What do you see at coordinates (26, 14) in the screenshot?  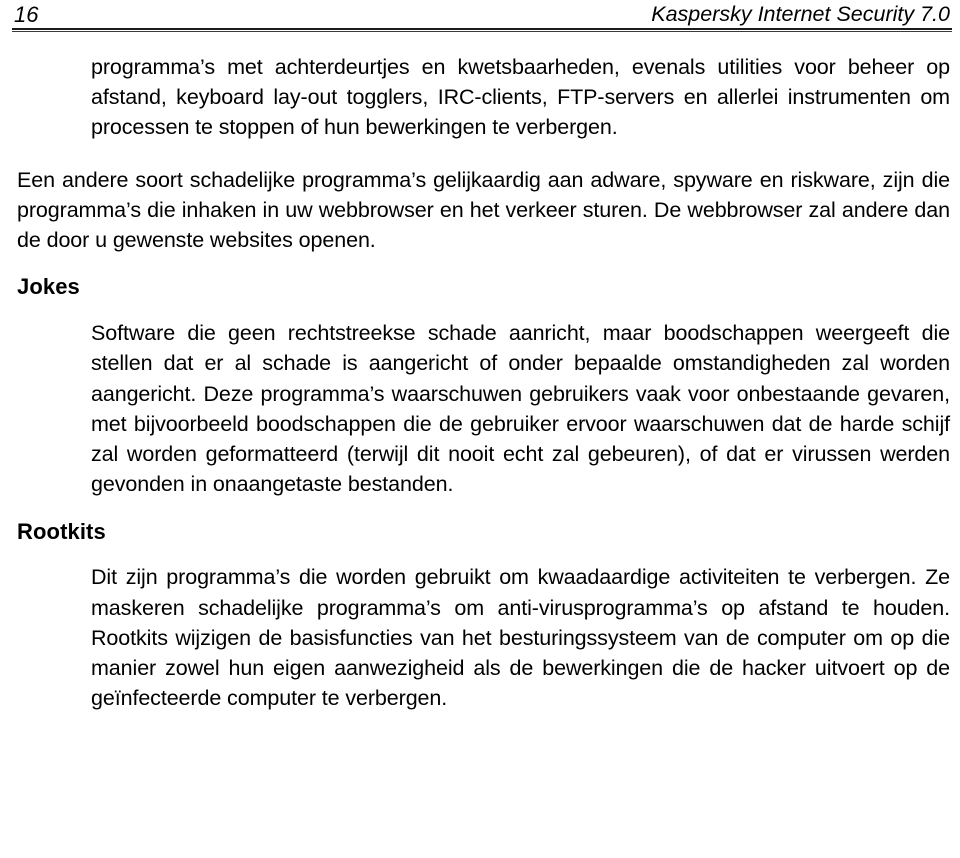 I see `page-number: 16` at bounding box center [26, 14].